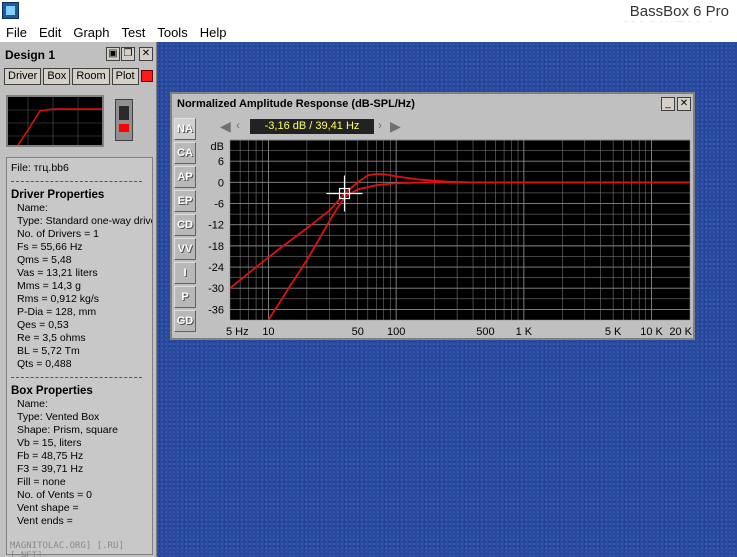 This screenshot has width=737, height=557. Describe the element at coordinates (396, 332) in the screenshot. I see `x-tick-label: 100` at that location.